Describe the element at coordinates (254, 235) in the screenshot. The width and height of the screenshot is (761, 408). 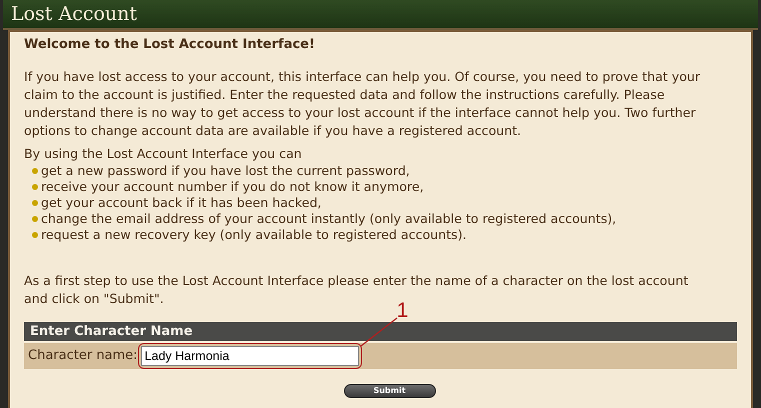
I see `option-text: request a new recovery key (only available to registered accounts).` at that location.